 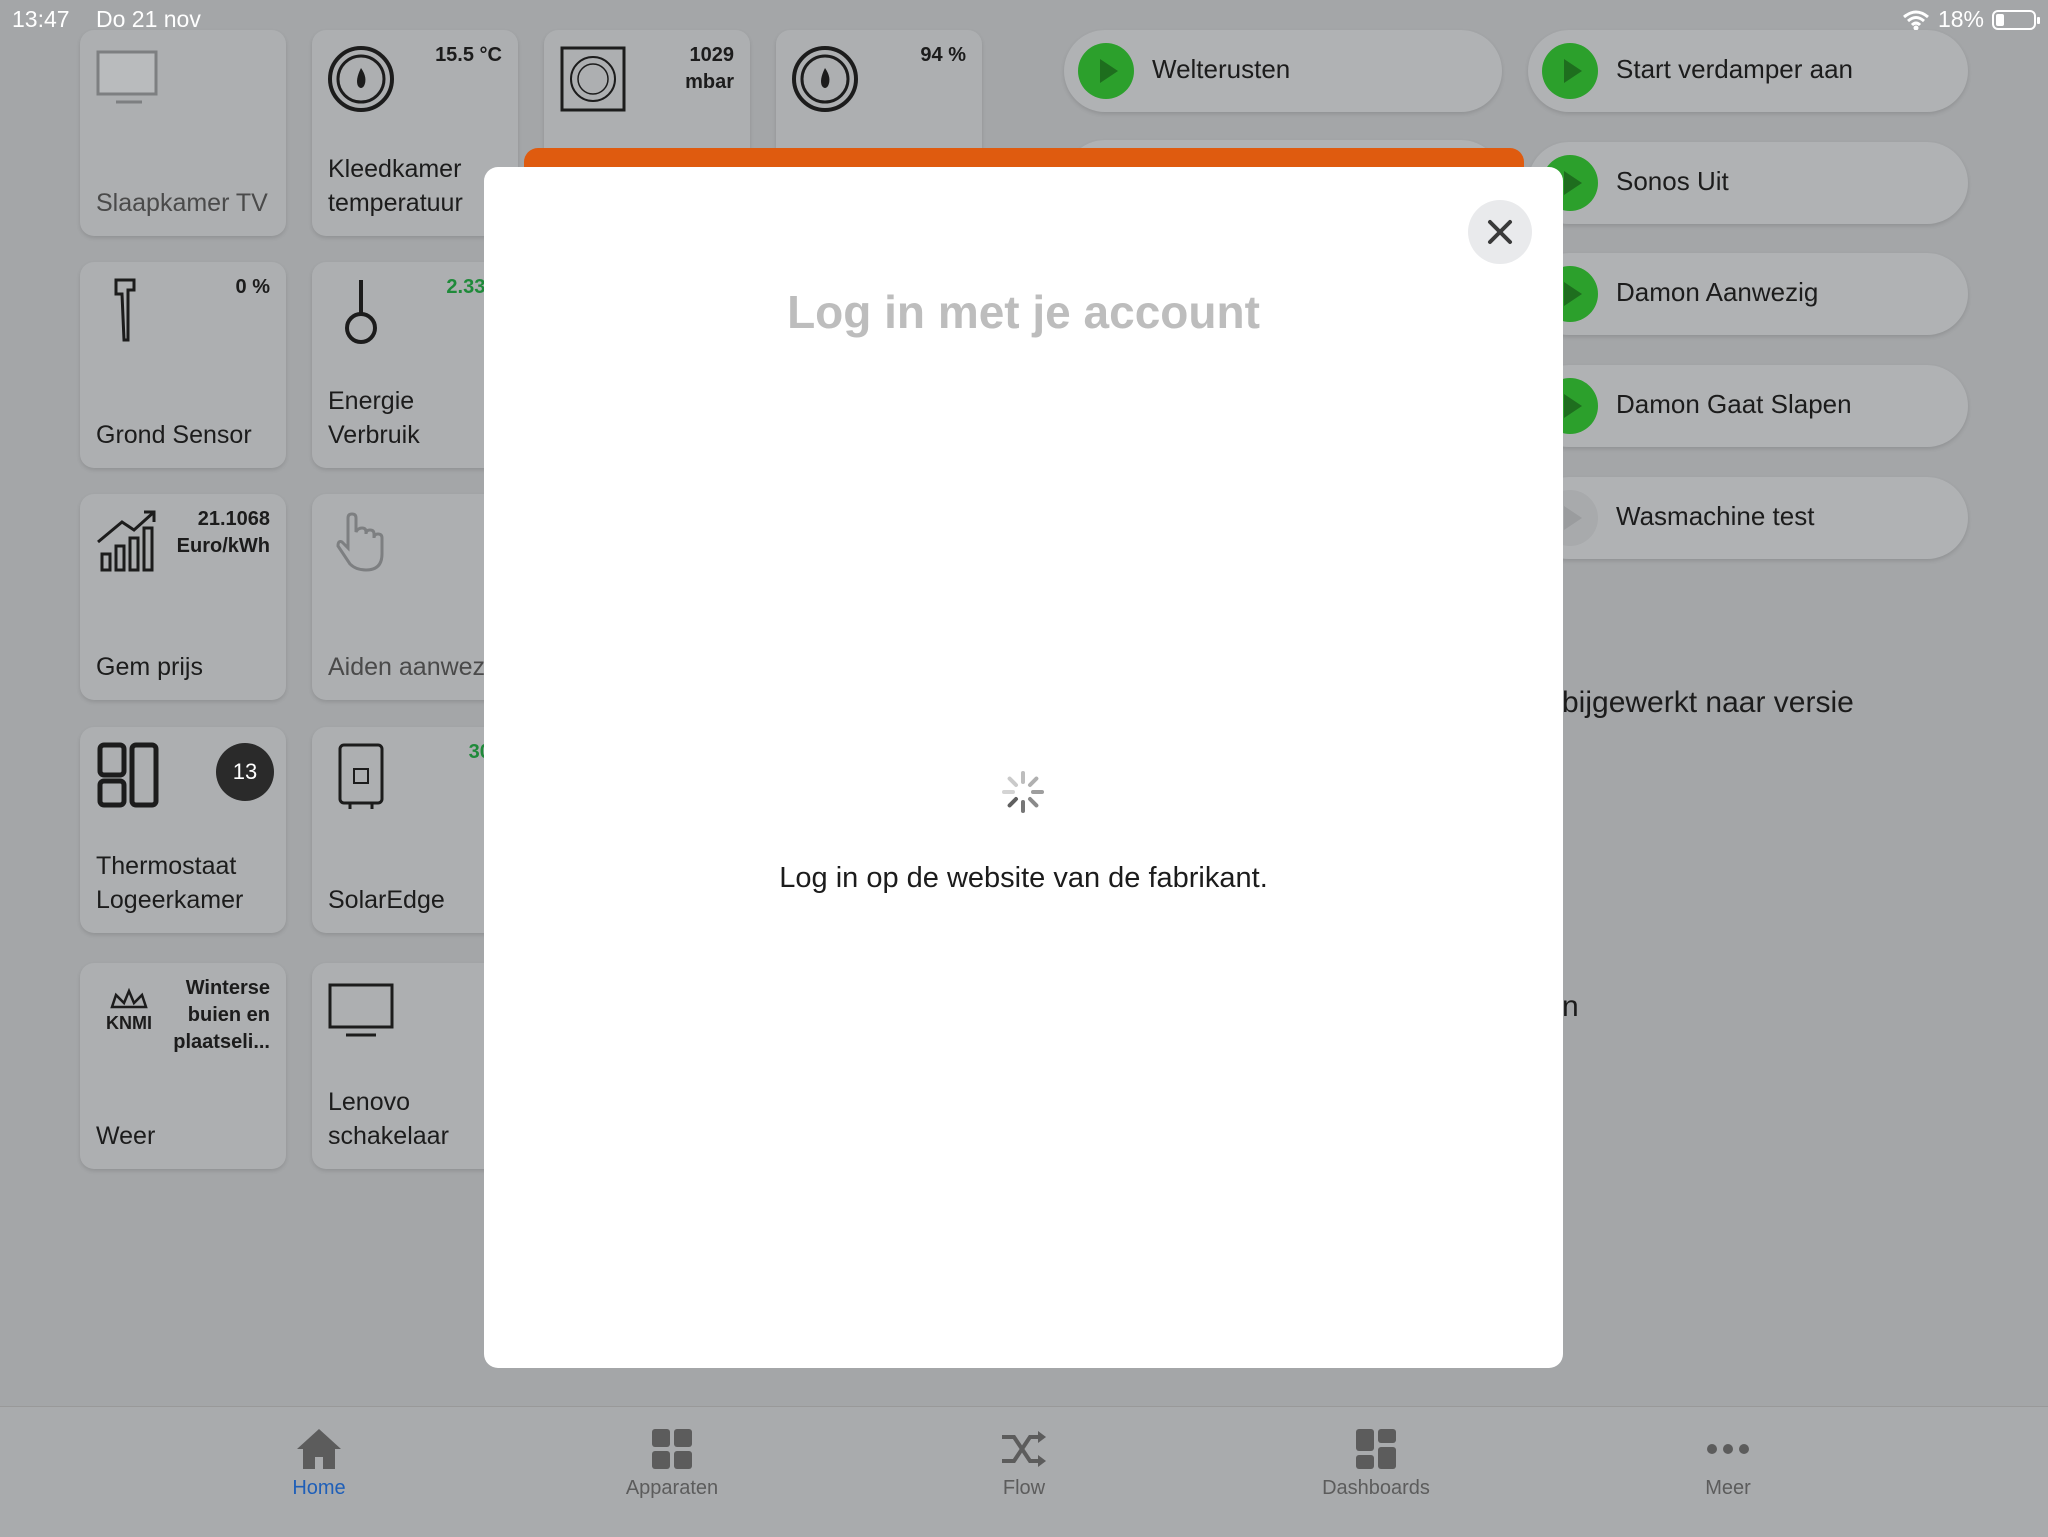 I want to click on tab-dashboards: Dashboards, so click(x=1376, y=1463).